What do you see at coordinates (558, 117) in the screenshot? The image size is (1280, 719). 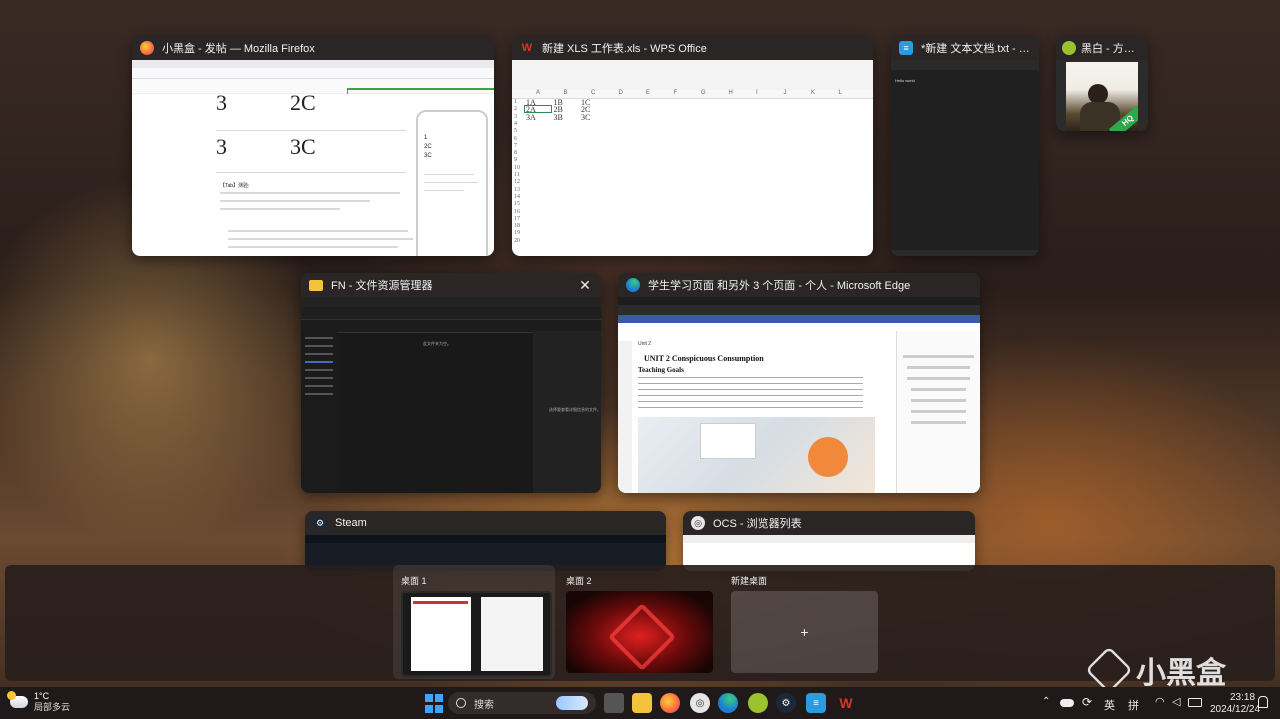 I see `cell: 3B` at bounding box center [558, 117].